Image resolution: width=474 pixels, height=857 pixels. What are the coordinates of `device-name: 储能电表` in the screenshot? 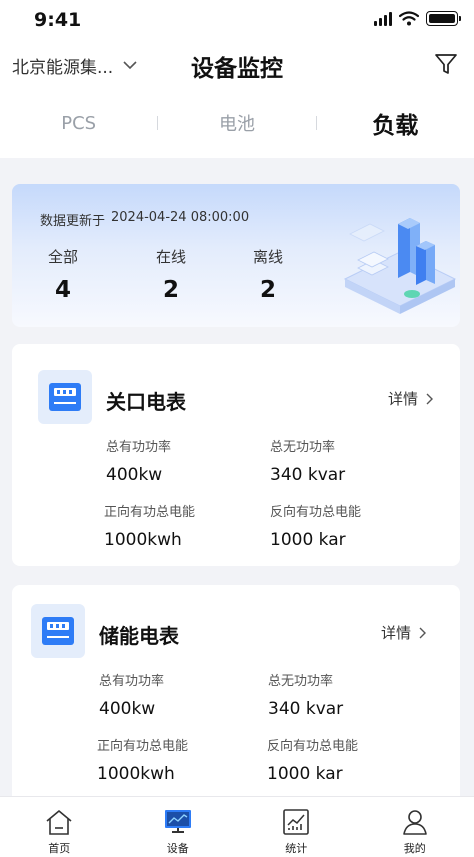 It's located at (139, 636).